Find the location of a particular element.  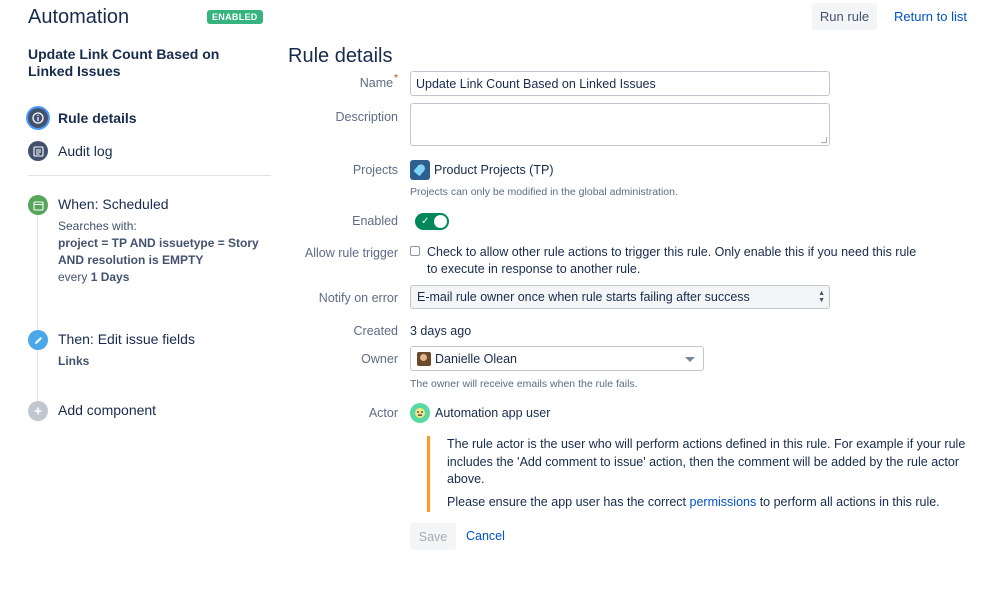

section-title: Rule details is located at coordinates (340, 56).